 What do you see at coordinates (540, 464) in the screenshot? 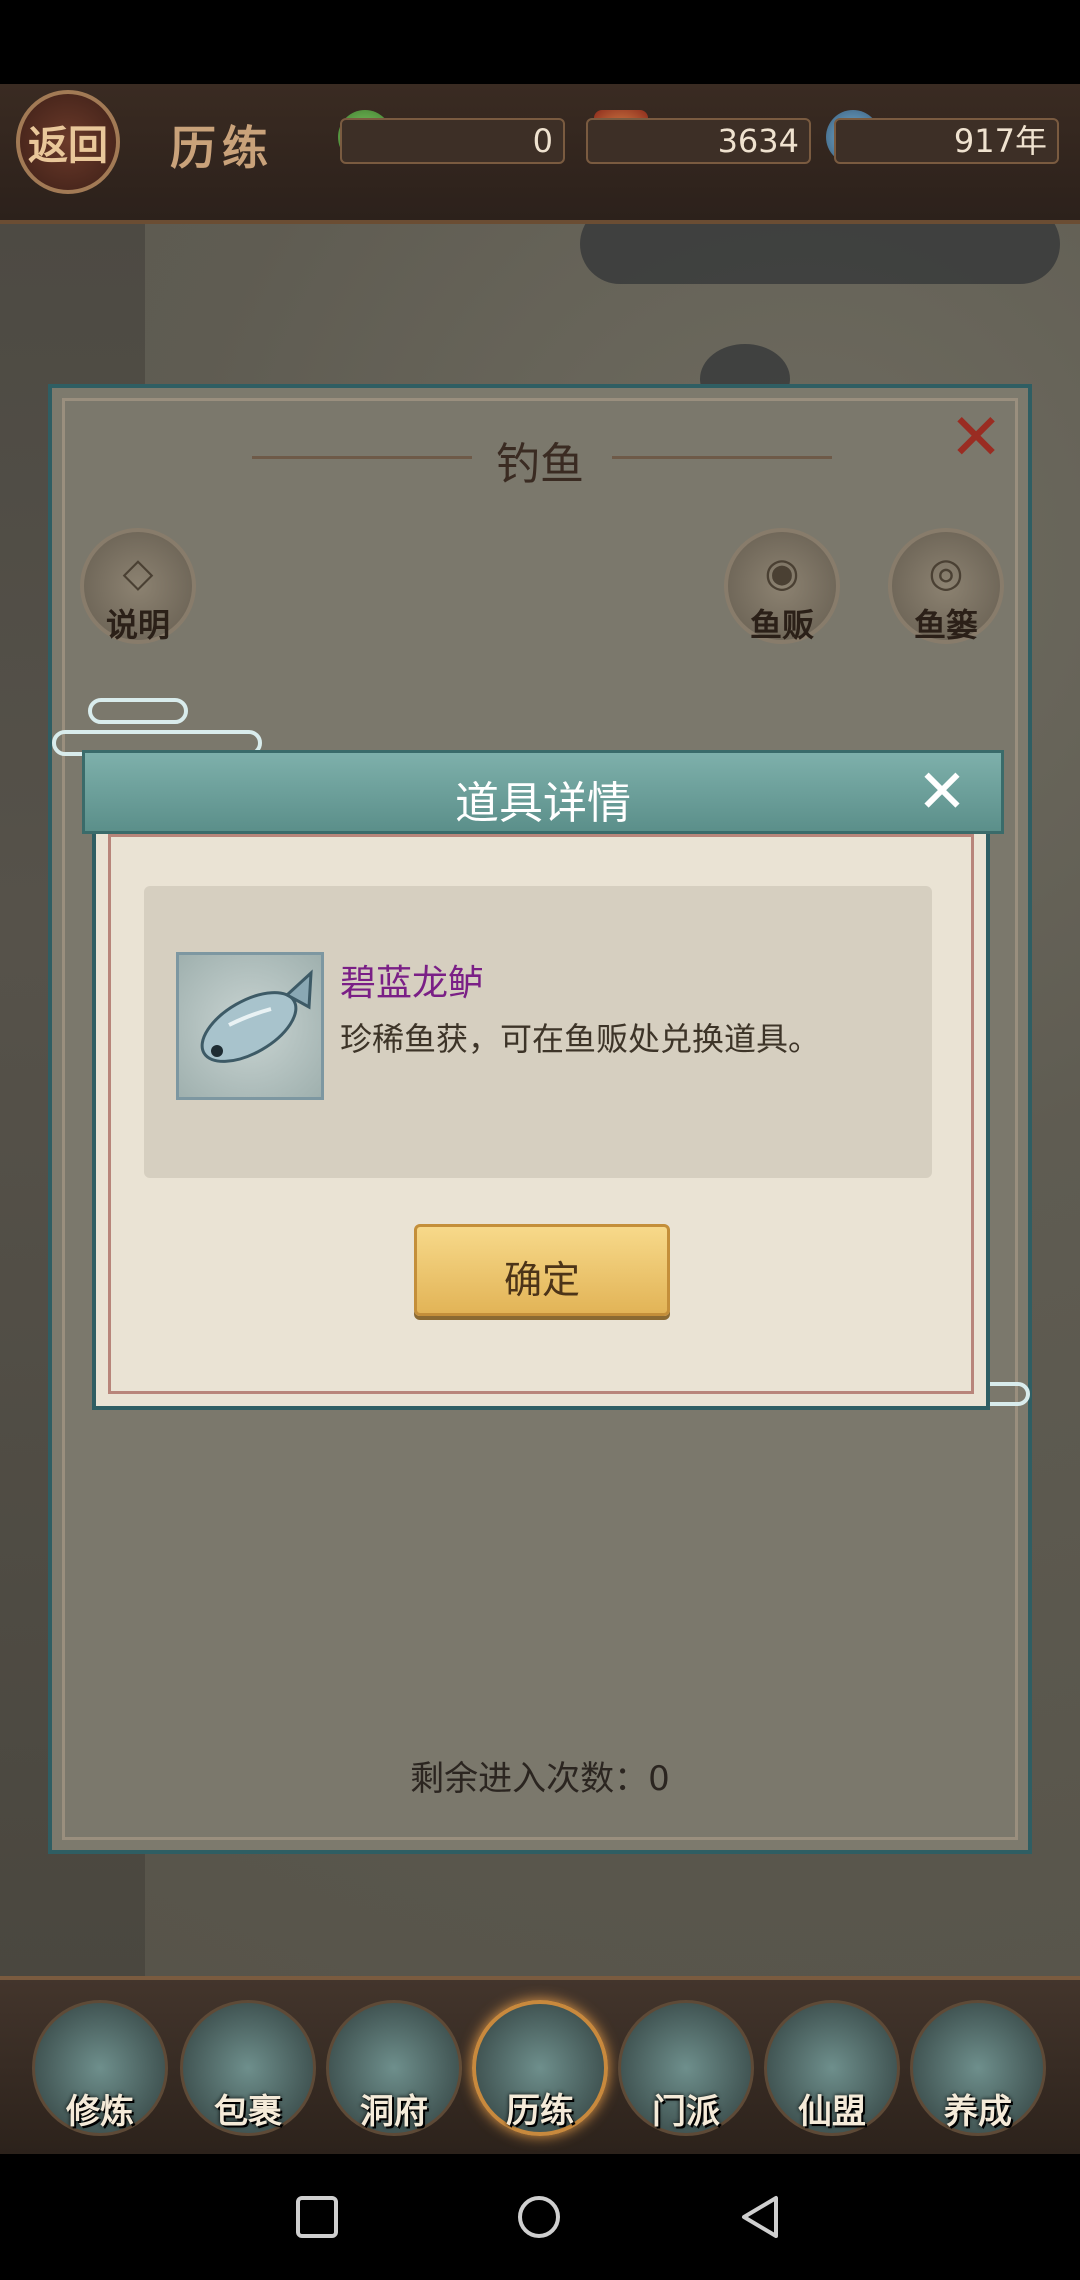
I see `fishing-title: 钓鱼` at bounding box center [540, 464].